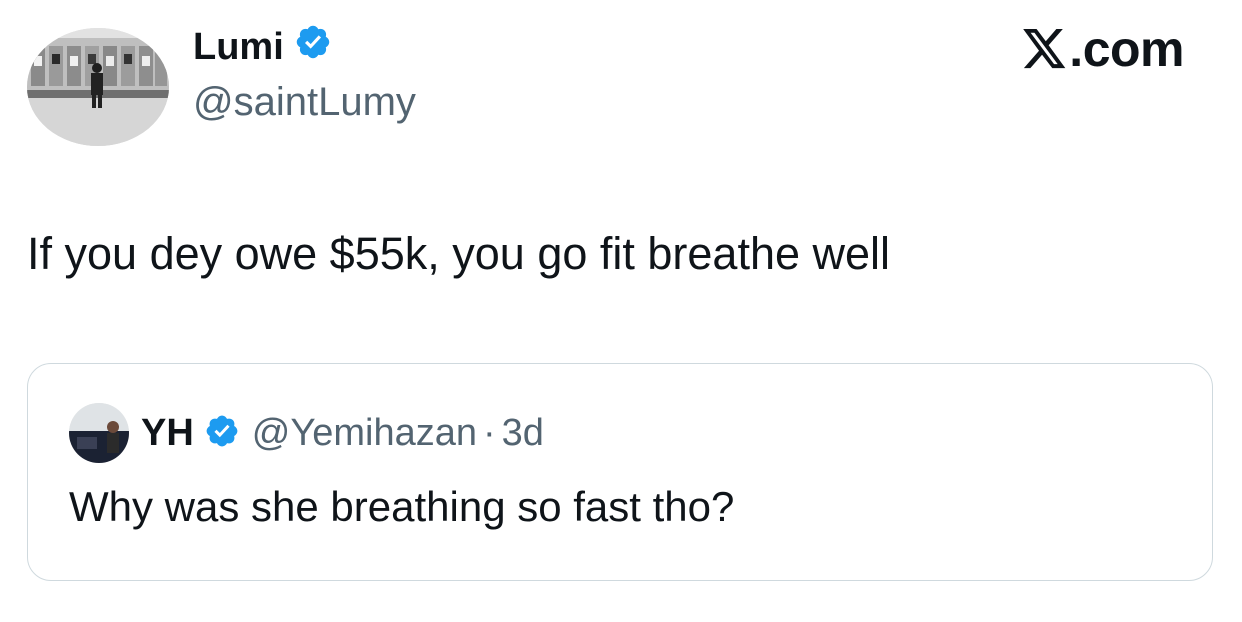 The height and width of the screenshot is (622, 1242). I want to click on quoted-verified-badge-icon, so click(222, 433).